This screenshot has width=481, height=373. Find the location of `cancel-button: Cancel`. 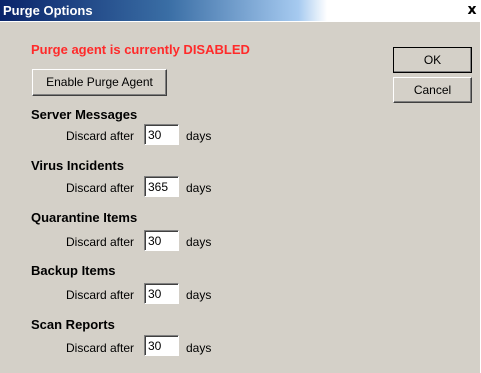

cancel-button: Cancel is located at coordinates (432, 90).